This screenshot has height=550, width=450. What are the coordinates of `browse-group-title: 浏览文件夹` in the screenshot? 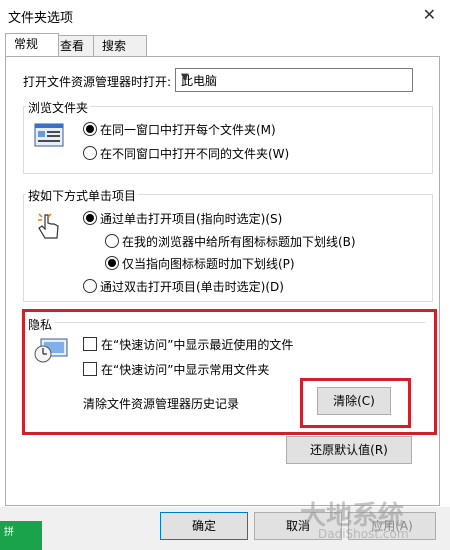 It's located at (58, 107).